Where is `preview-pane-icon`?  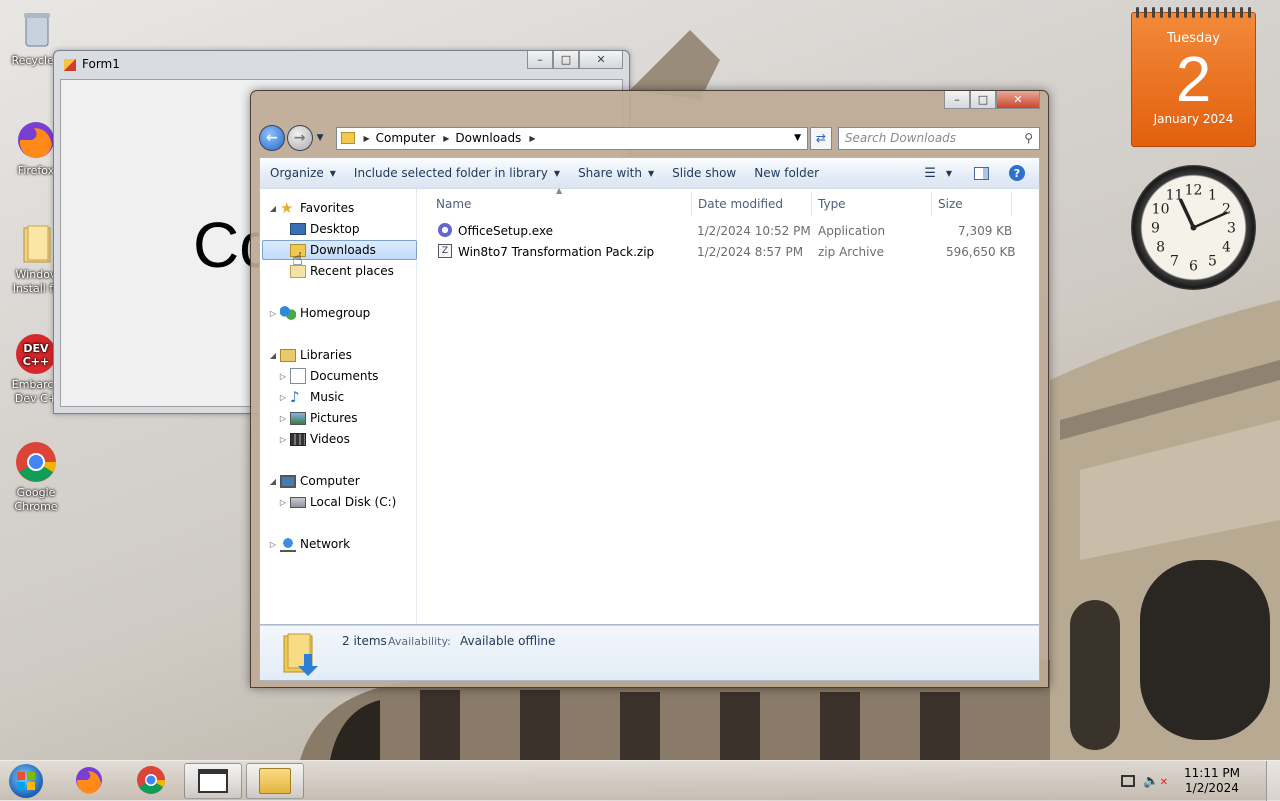
preview-pane-icon is located at coordinates (981, 173).